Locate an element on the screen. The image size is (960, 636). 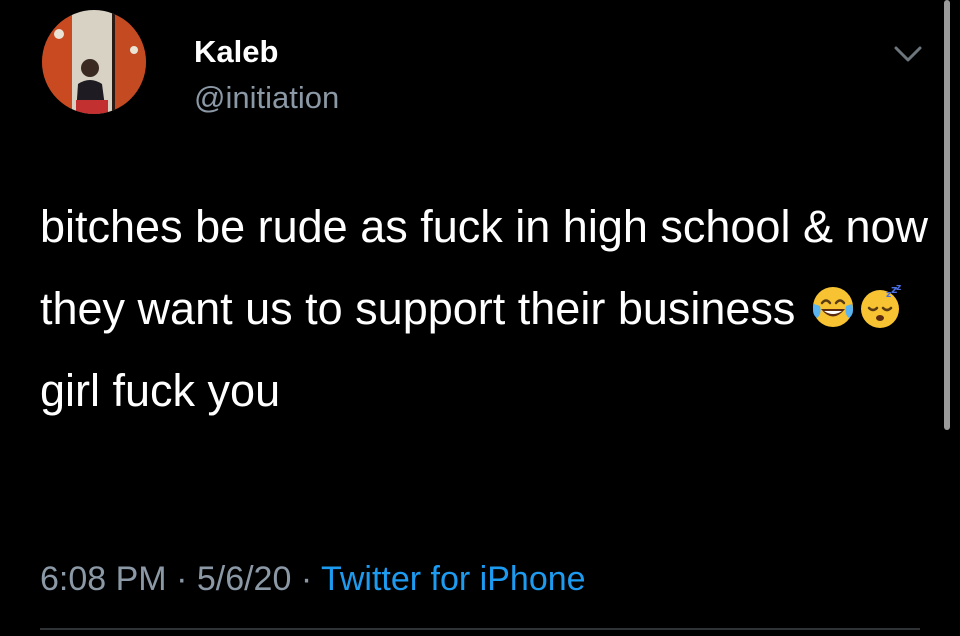
tweet-time: 6:08 PM is located at coordinates (103, 579).